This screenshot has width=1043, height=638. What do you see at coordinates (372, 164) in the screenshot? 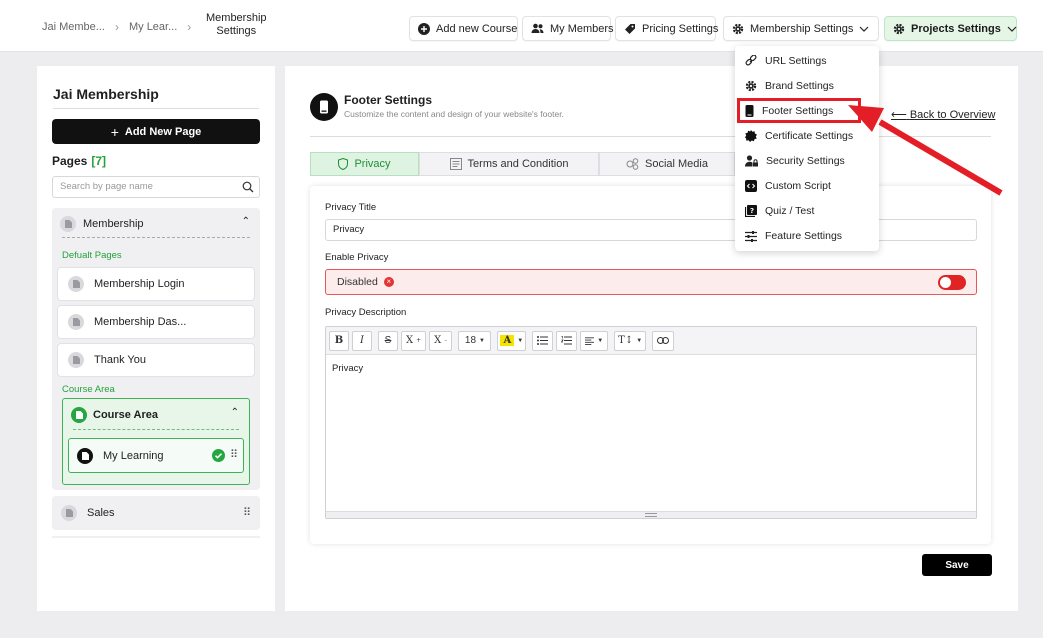
I see `tab-label: Privacy` at bounding box center [372, 164].